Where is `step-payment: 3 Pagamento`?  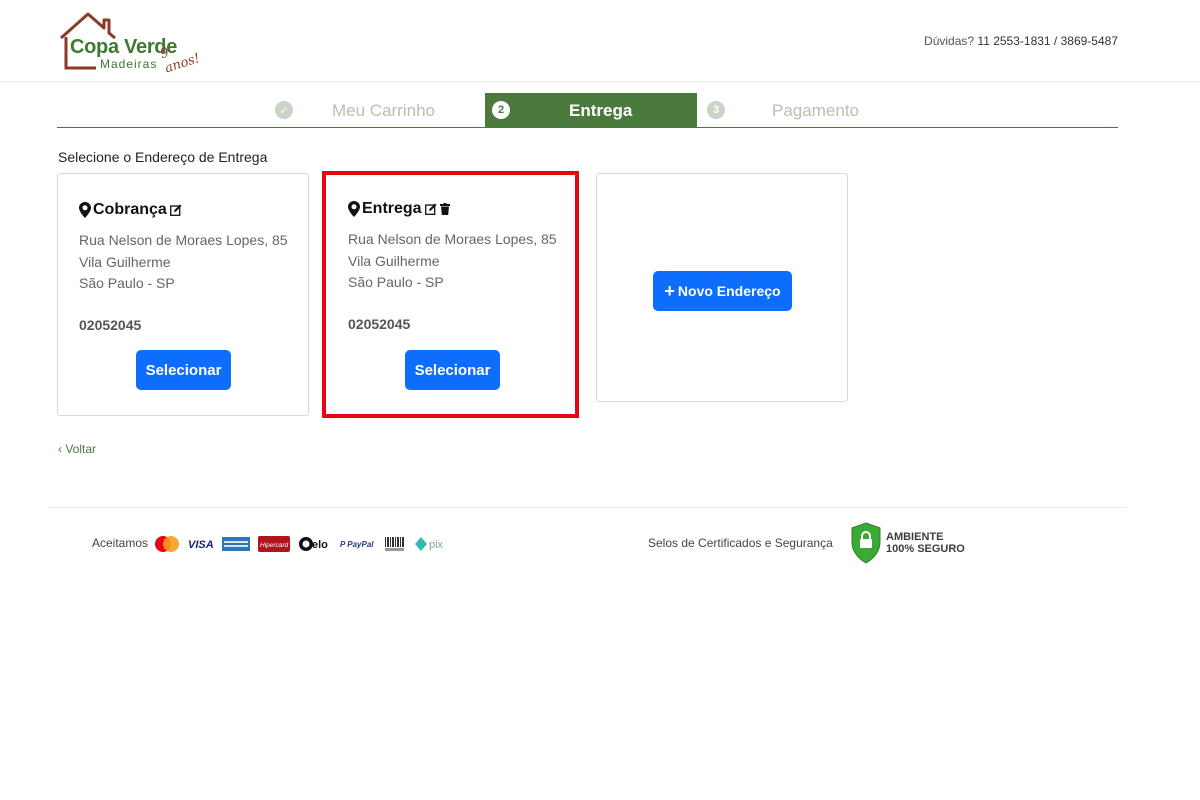 step-payment: 3 Pagamento is located at coordinates (783, 110).